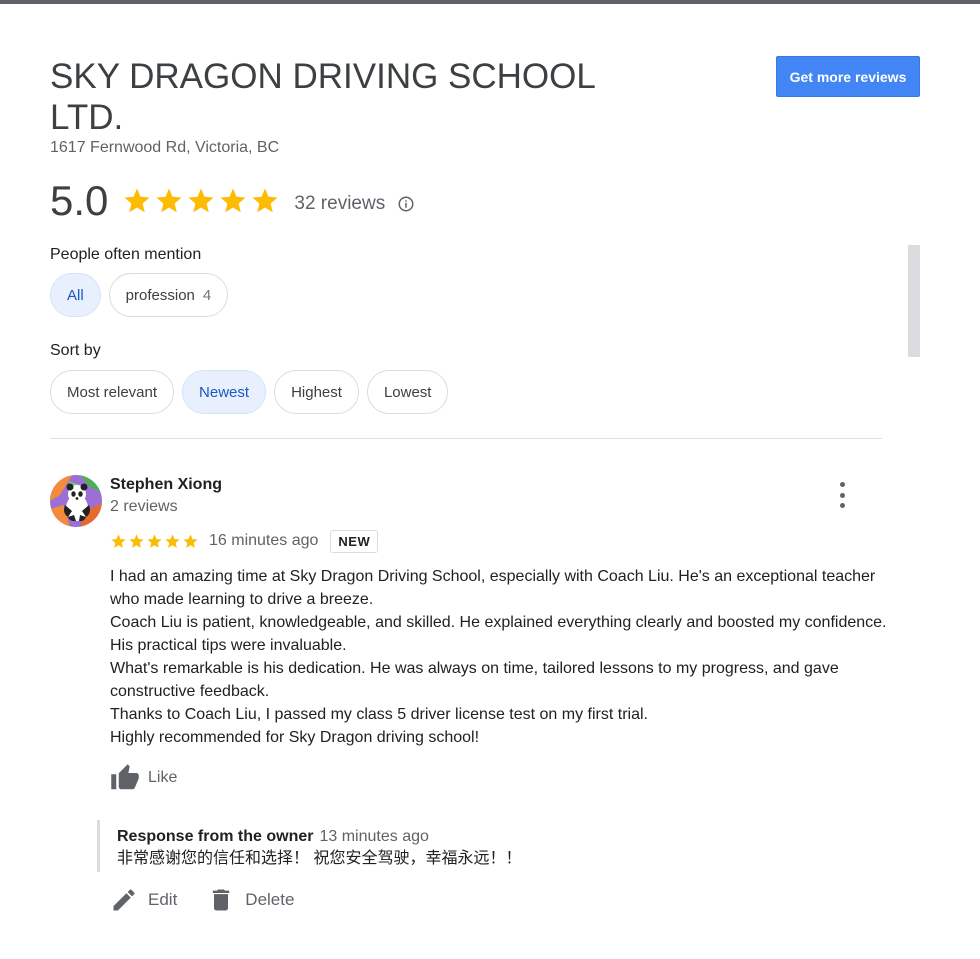  I want to click on sort-label: Sort by, so click(75, 350).